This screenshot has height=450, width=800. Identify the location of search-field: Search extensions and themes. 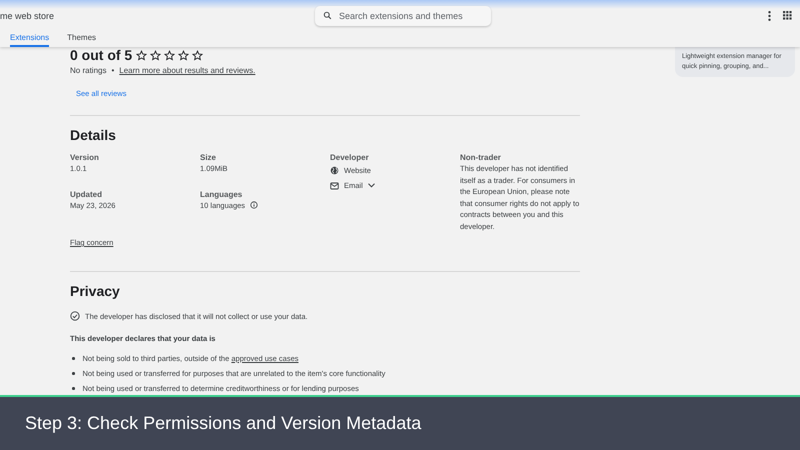
(403, 16).